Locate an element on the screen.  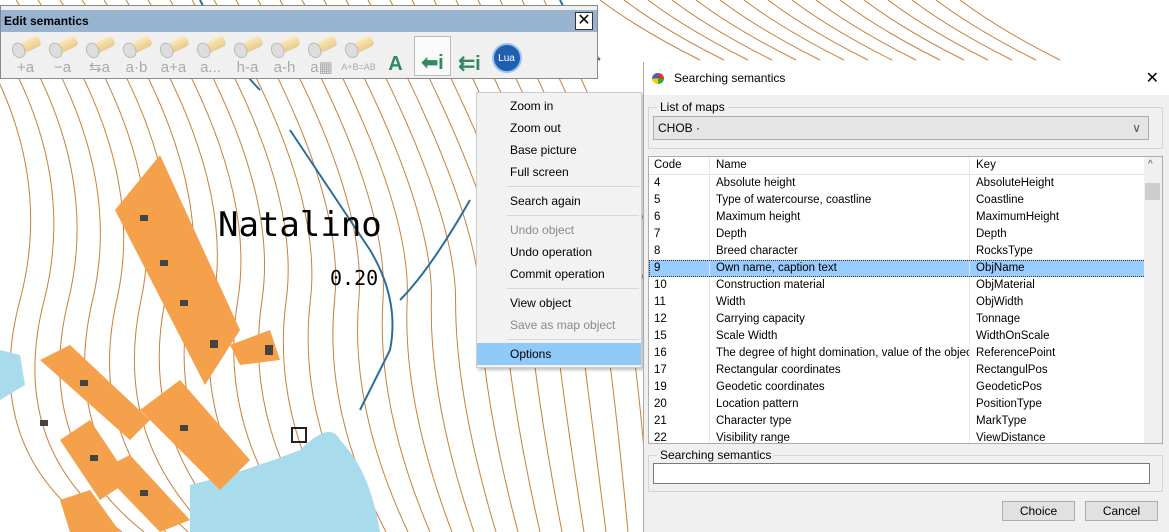
table-scrollbar: ^ is located at coordinates (1153, 300).